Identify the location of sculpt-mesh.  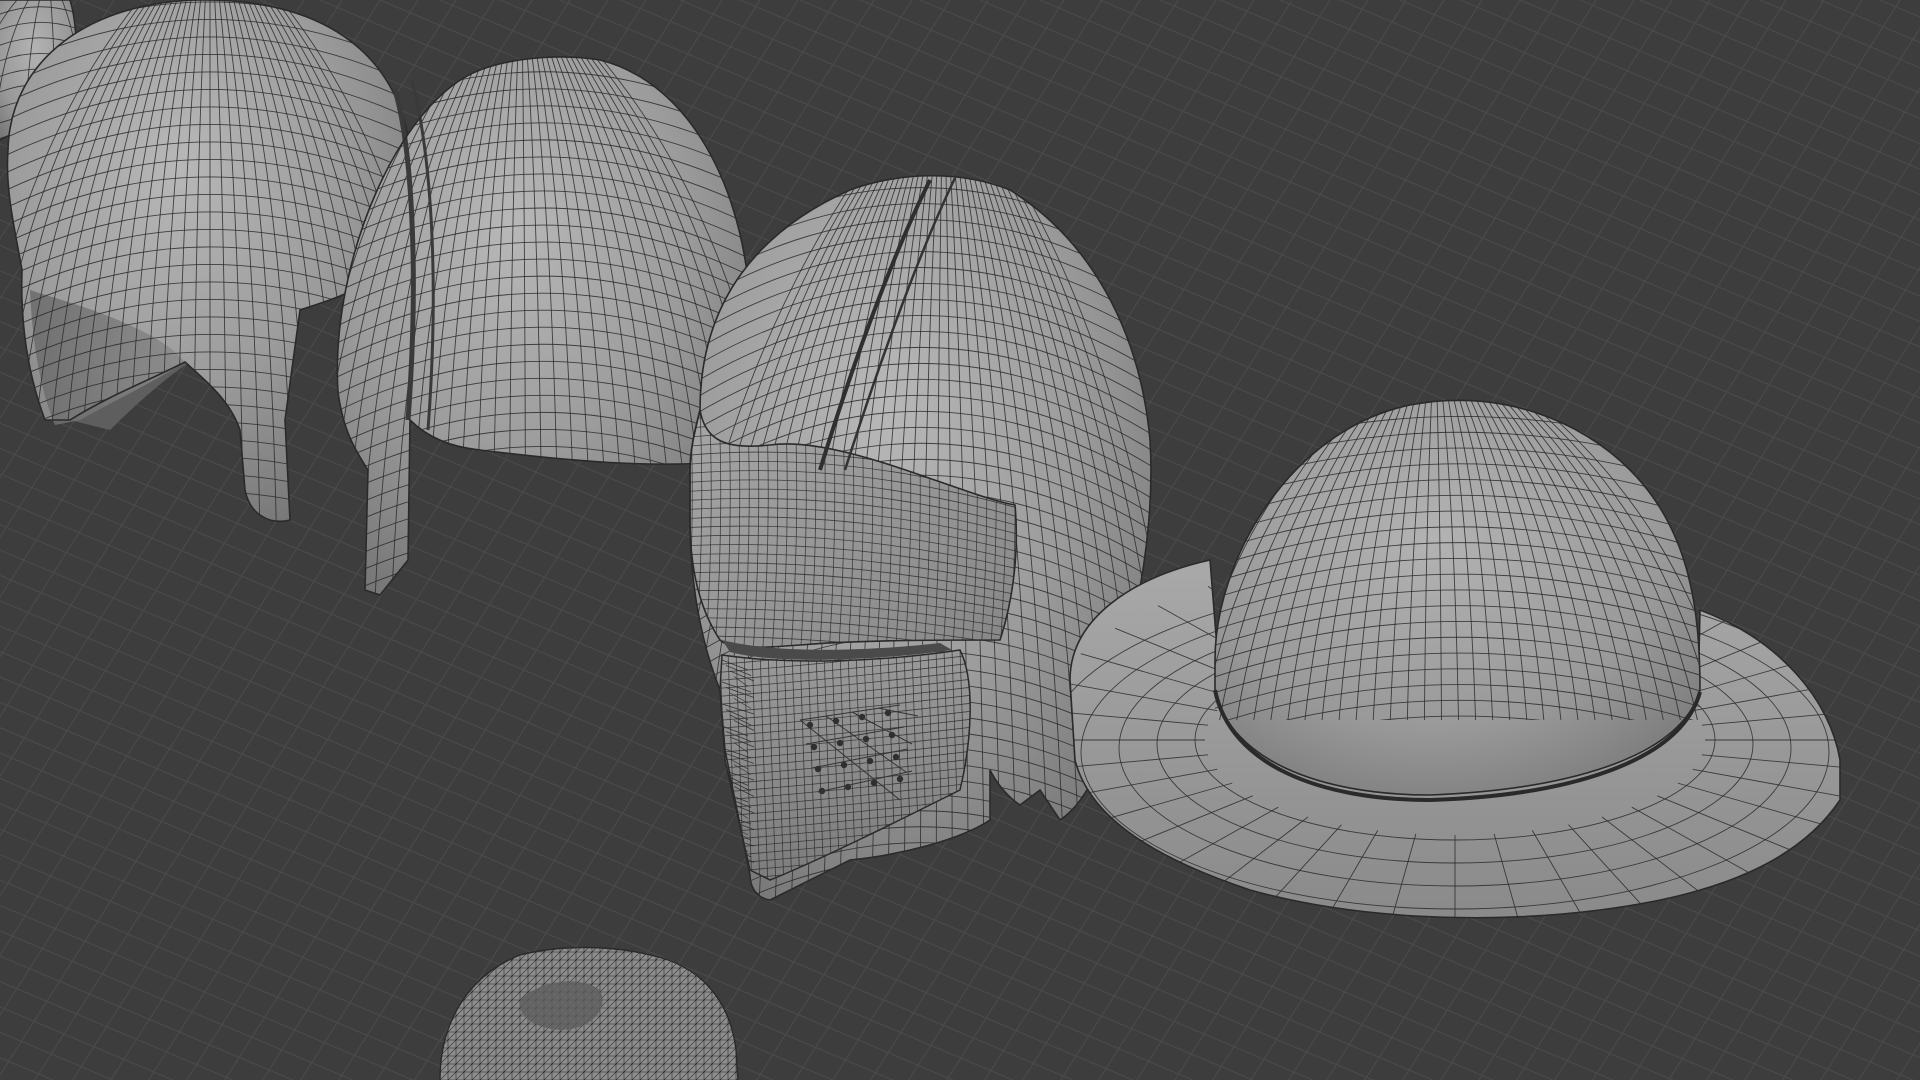
(590, 1010).